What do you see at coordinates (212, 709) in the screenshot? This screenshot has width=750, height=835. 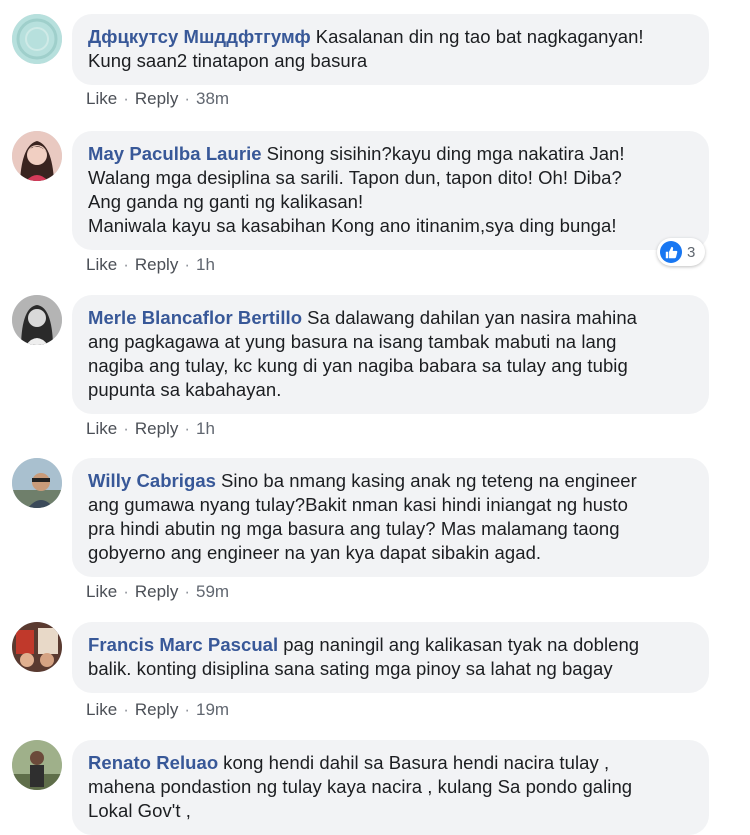 I see `comment-time: 19m` at bounding box center [212, 709].